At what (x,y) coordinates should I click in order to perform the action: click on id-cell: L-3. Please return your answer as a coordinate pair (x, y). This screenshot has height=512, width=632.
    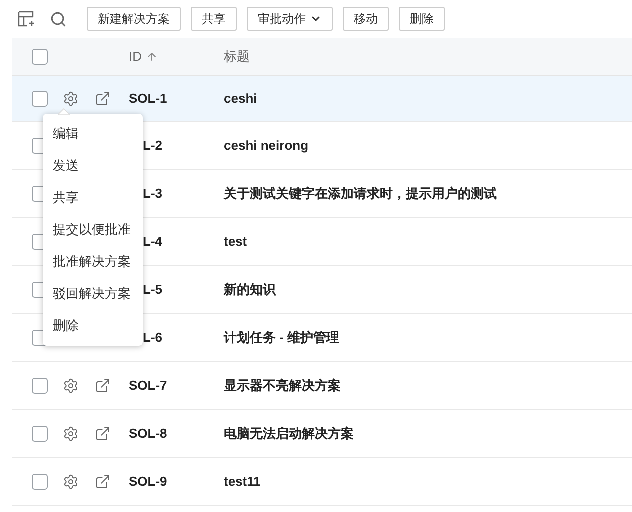
    Looking at the image, I should click on (152, 193).